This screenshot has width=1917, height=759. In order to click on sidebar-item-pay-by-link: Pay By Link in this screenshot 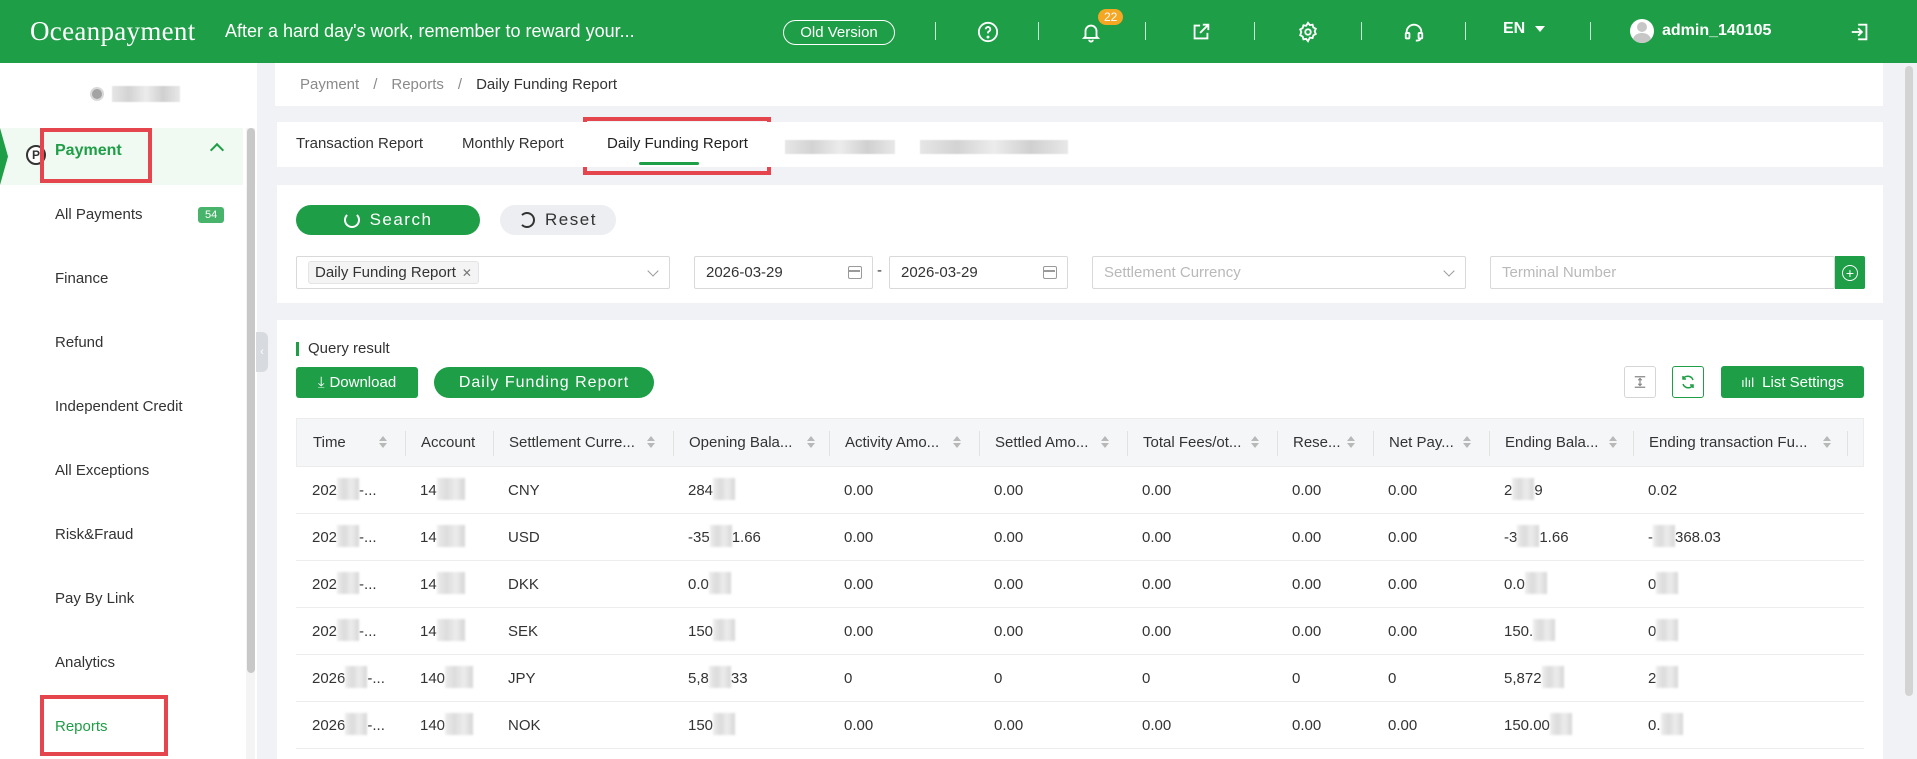, I will do `click(94, 598)`.